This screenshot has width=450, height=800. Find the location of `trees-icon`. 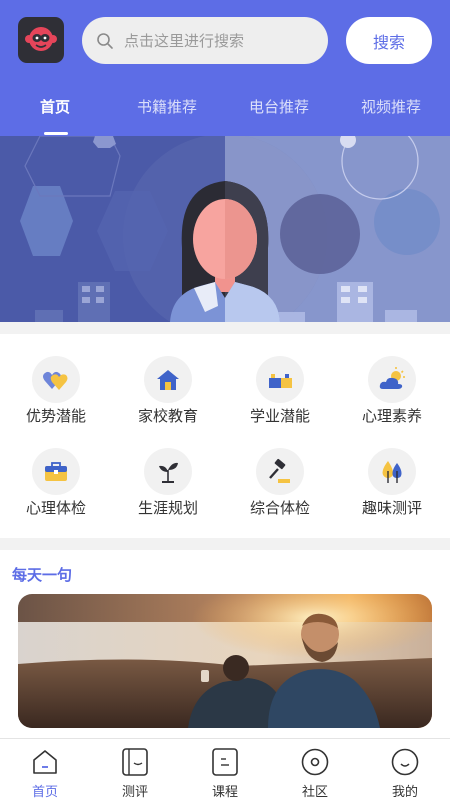

trees-icon is located at coordinates (392, 471).